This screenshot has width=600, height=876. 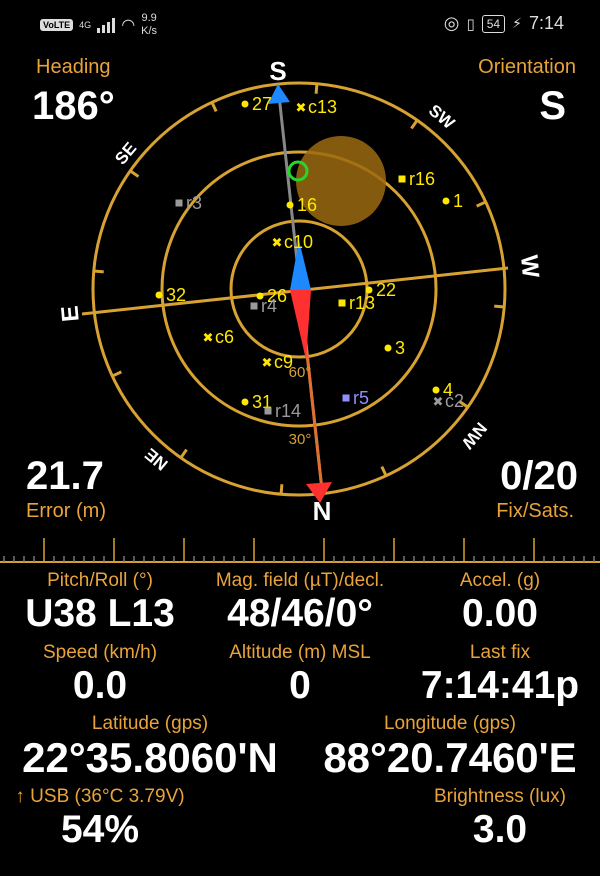 I want to click on satellite-3: 3, so click(x=394, y=348).